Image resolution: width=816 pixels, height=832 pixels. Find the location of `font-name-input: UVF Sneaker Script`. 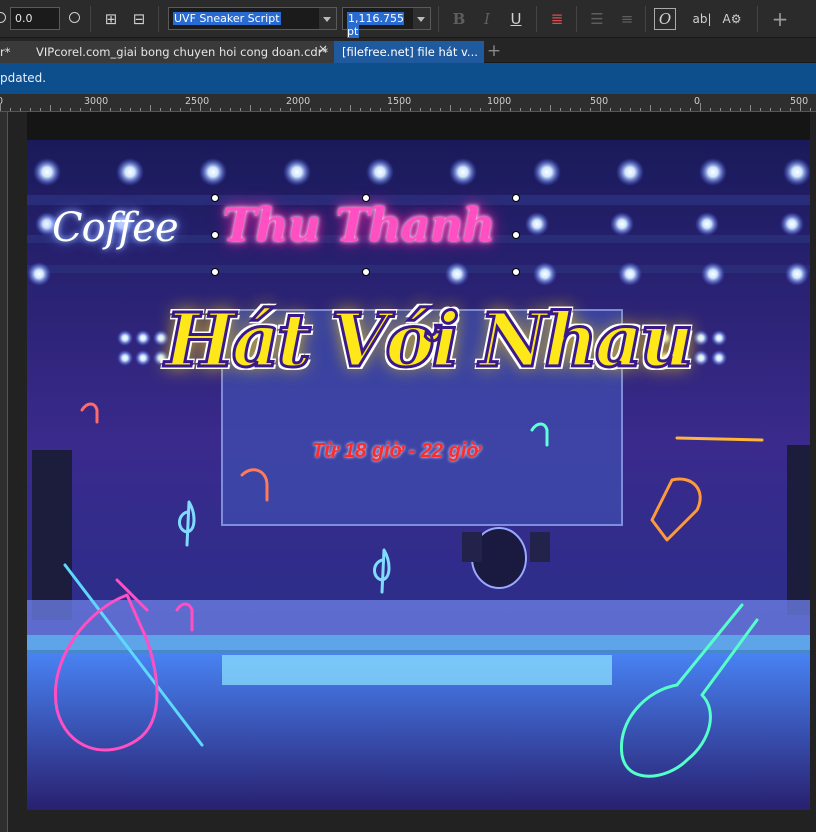

font-name-input: UVF Sneaker Script is located at coordinates (244, 18).